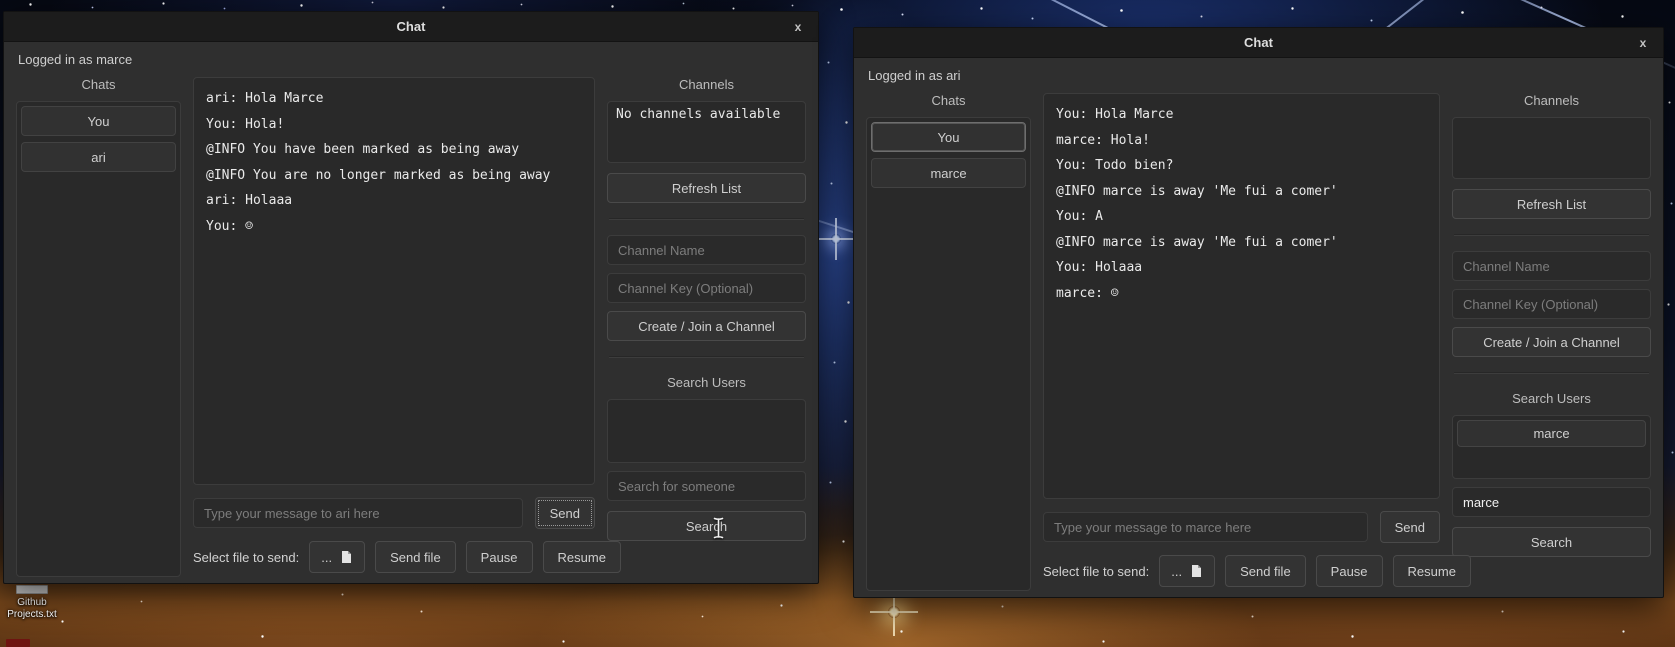 The height and width of the screenshot is (647, 1675). I want to click on desktop-icon-label-line2: Projects.txt, so click(32, 614).